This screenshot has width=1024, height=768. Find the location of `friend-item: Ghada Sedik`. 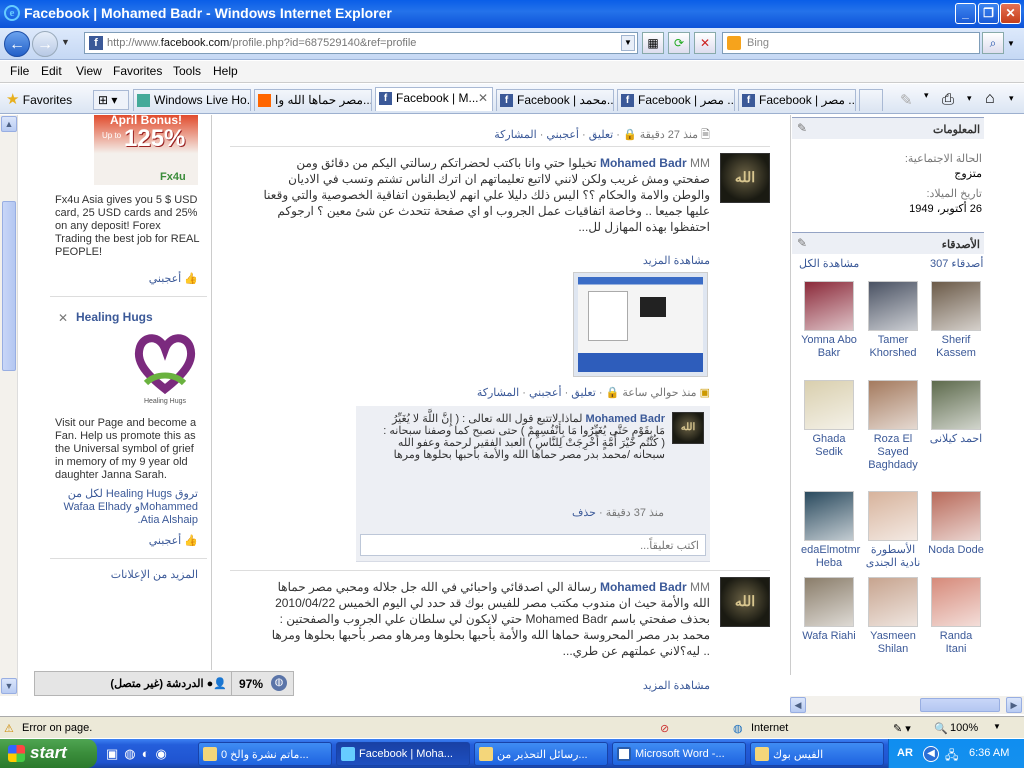

friend-item: Ghada Sedik is located at coordinates (829, 419).